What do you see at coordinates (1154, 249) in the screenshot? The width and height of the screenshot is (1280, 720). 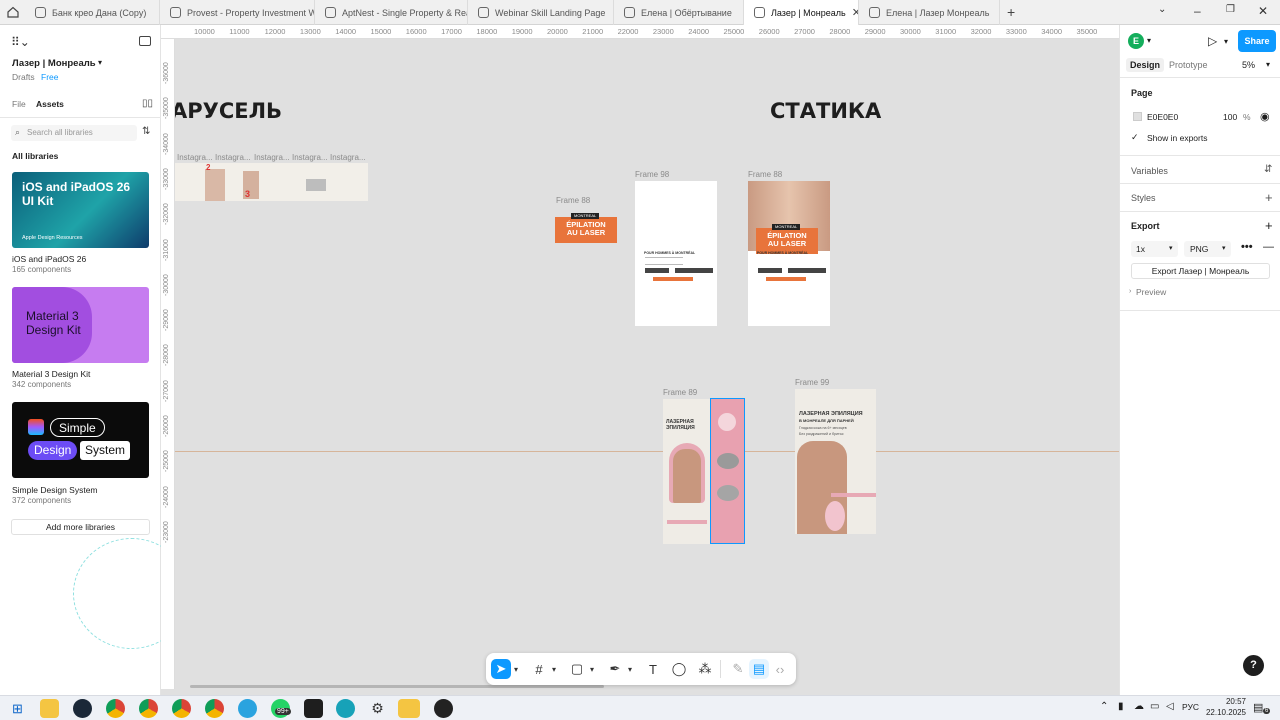 I see `export-scale-select: 1x ▾` at bounding box center [1154, 249].